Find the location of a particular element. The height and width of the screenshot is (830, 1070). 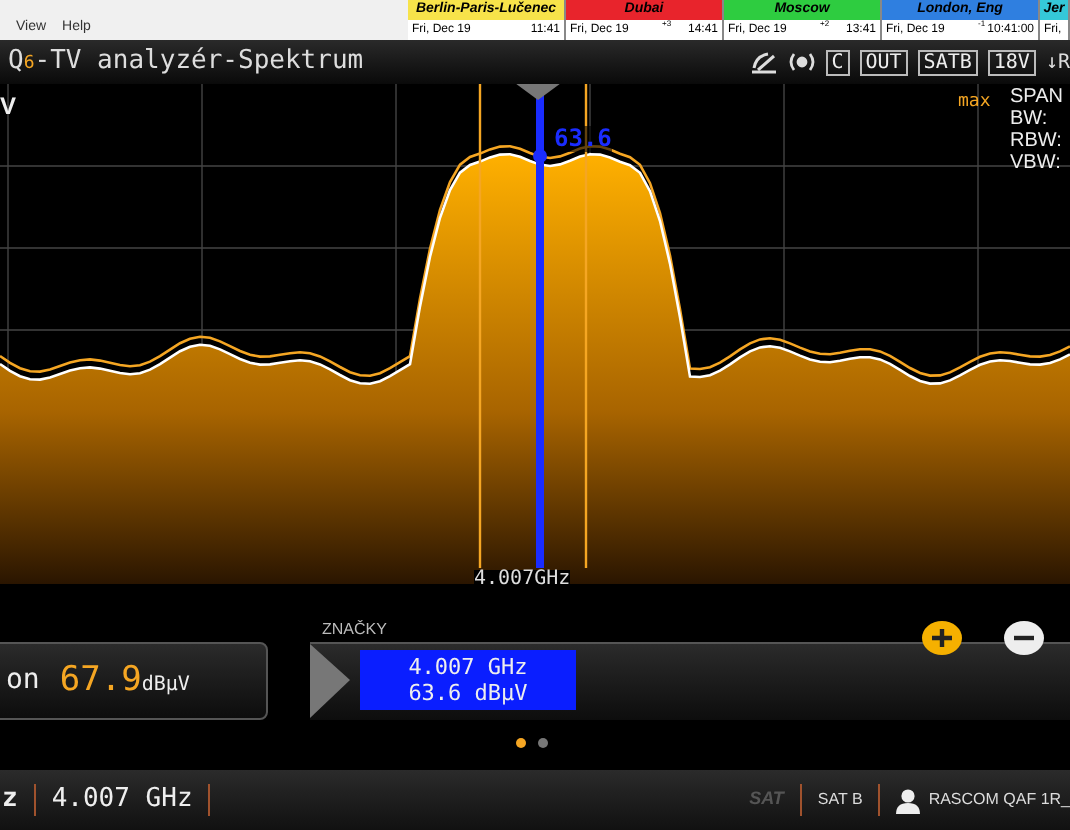

play-icon is located at coordinates (330, 681).